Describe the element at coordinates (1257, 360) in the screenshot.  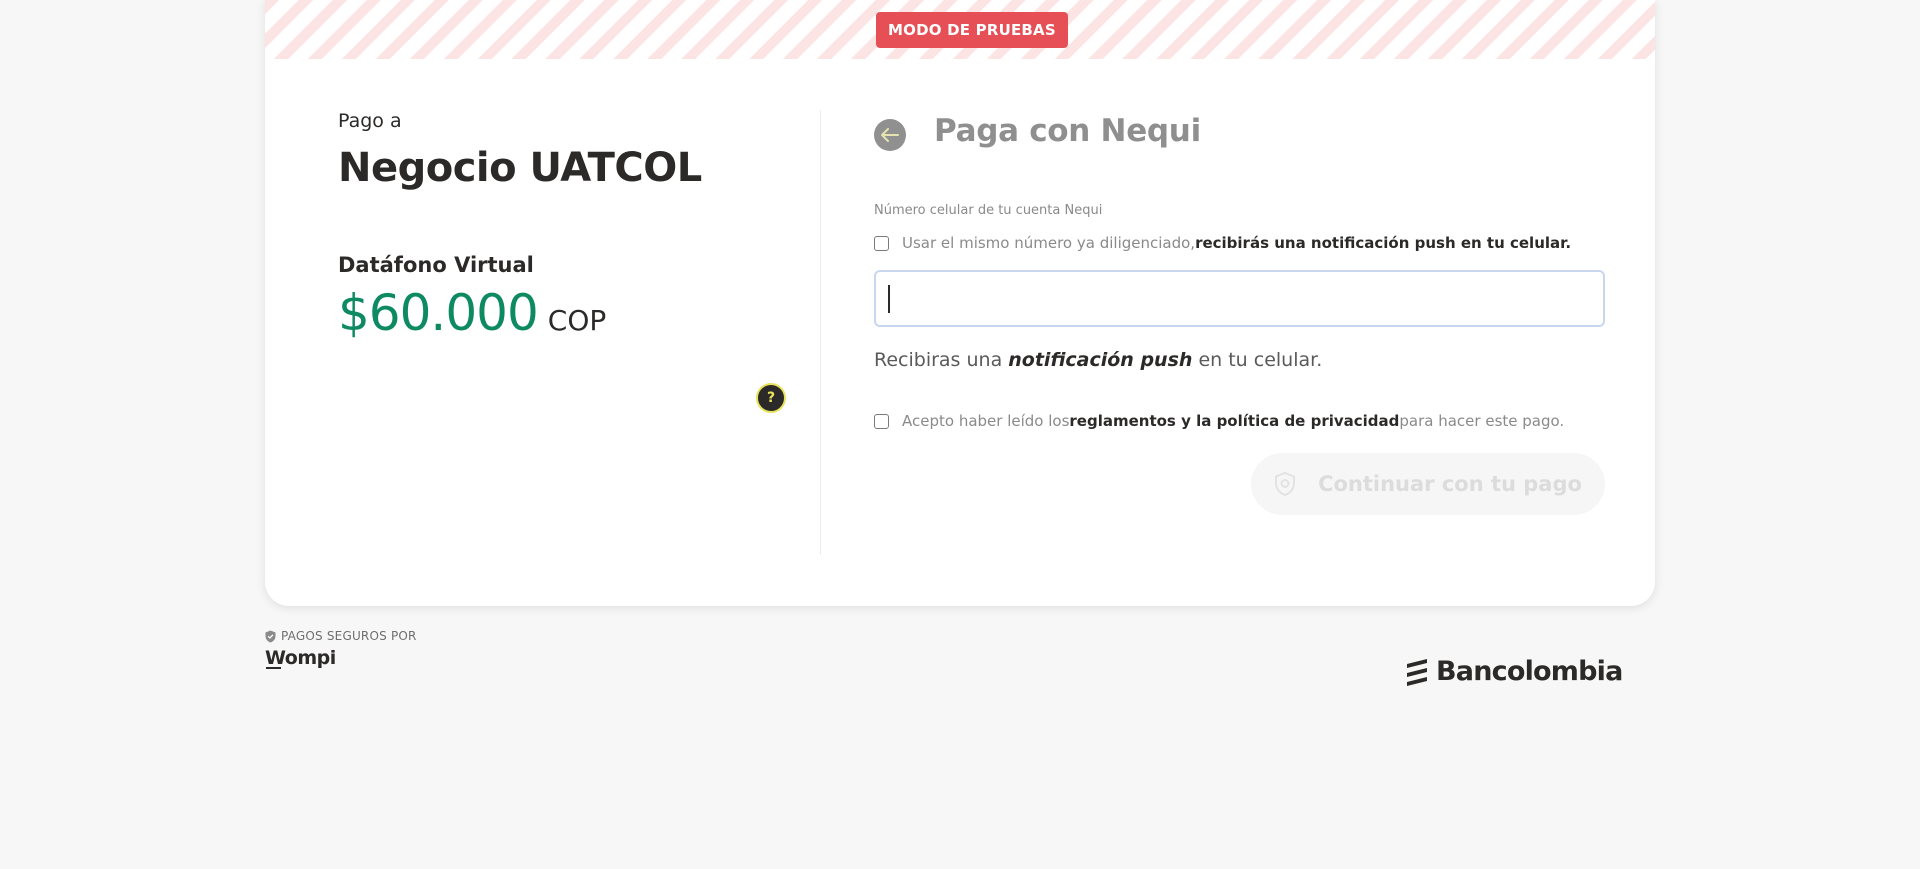
I see `push-note-suffix: en tu celular.` at that location.